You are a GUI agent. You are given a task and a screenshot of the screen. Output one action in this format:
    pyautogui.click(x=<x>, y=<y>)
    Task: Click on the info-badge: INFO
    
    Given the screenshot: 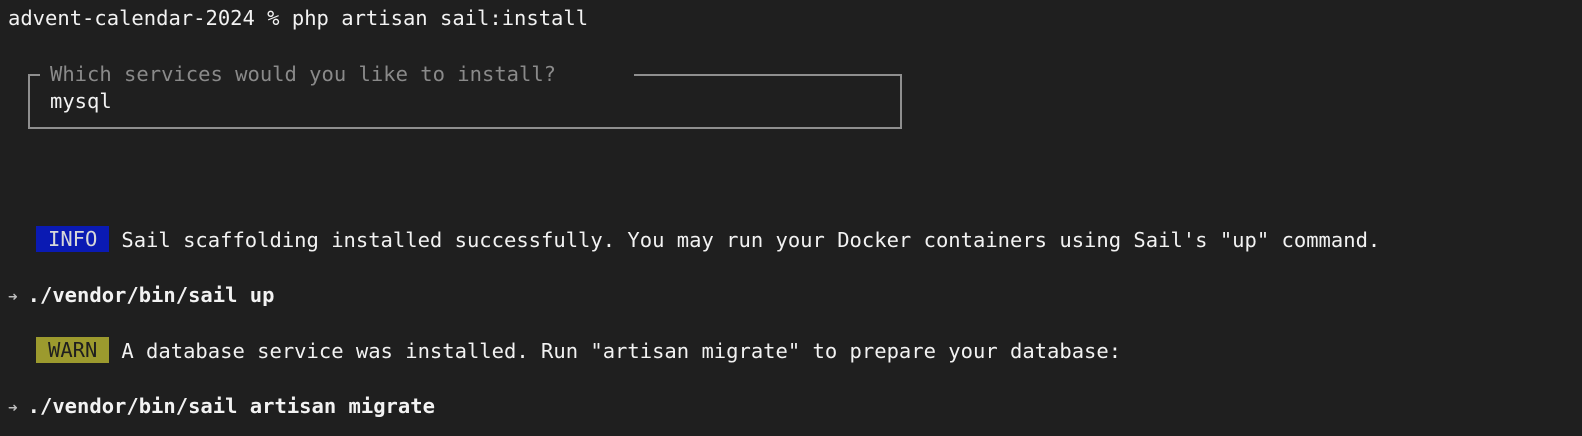 What is the action you would take?
    pyautogui.click(x=73, y=239)
    